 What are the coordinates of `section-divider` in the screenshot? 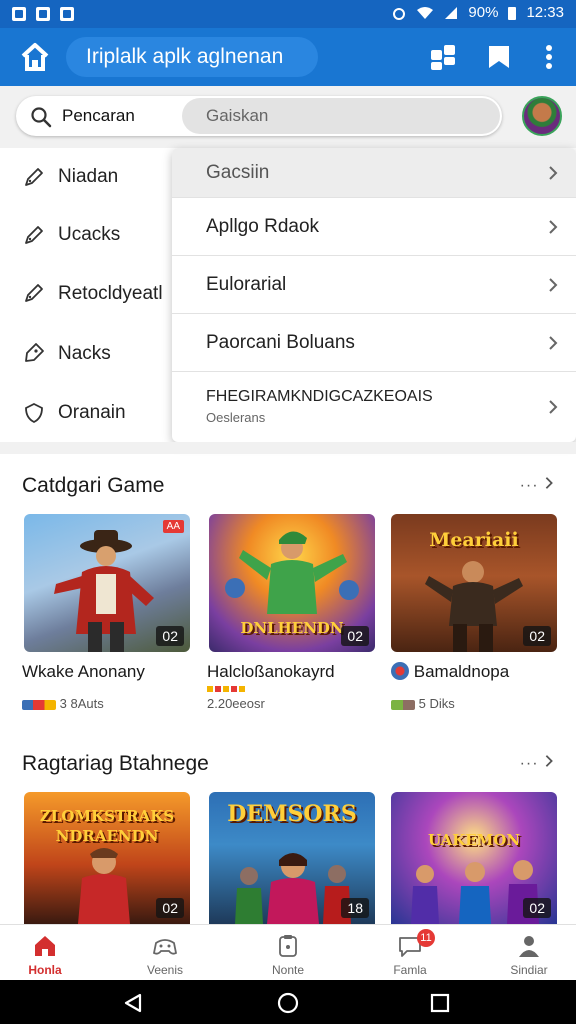 It's located at (288, 448).